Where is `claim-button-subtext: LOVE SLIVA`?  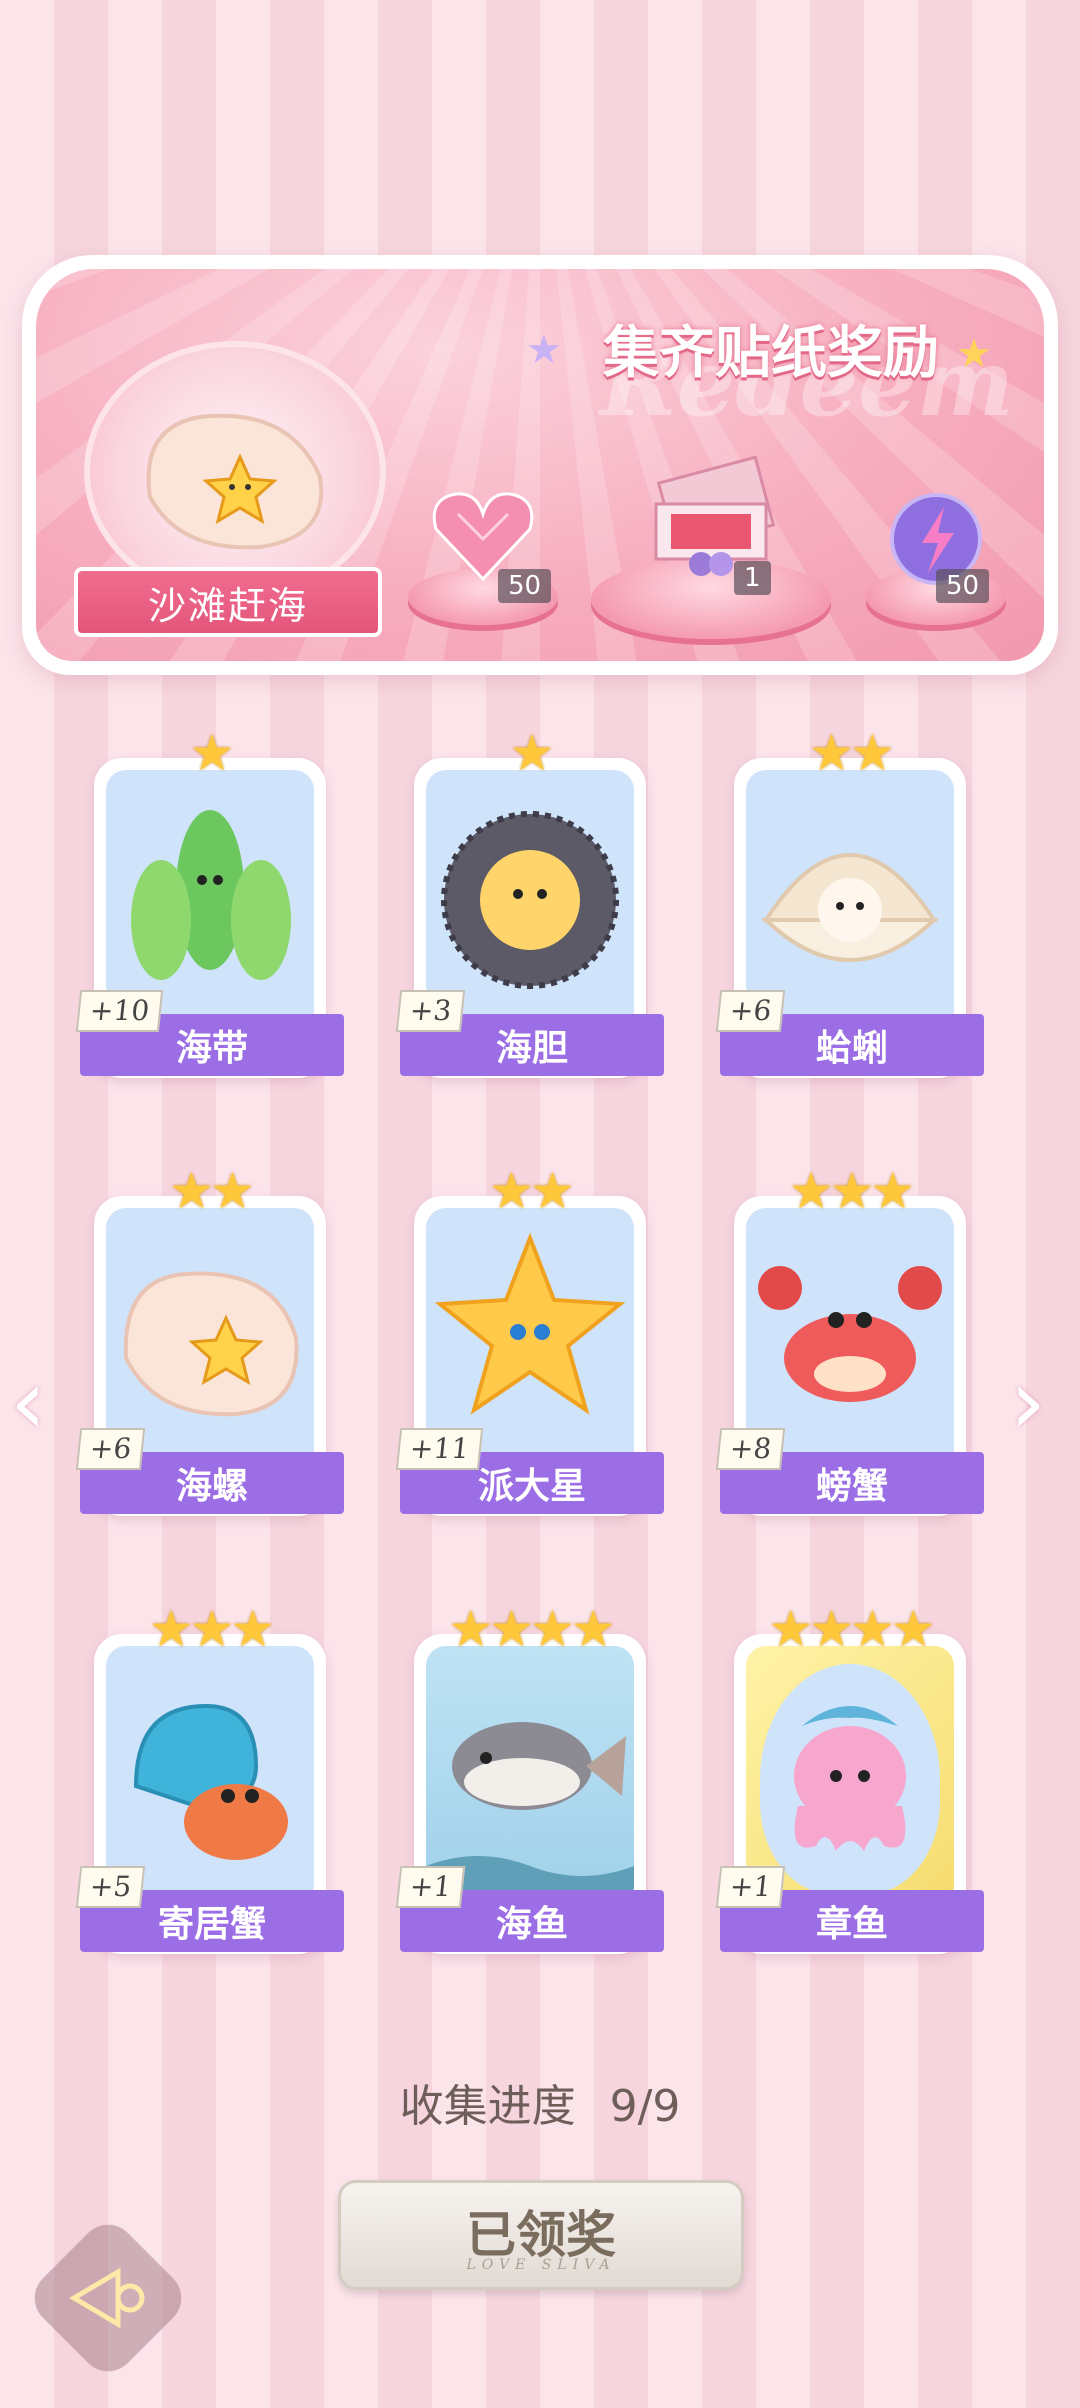
claim-button-subtext: LOVE SLIVA is located at coordinates (541, 2265).